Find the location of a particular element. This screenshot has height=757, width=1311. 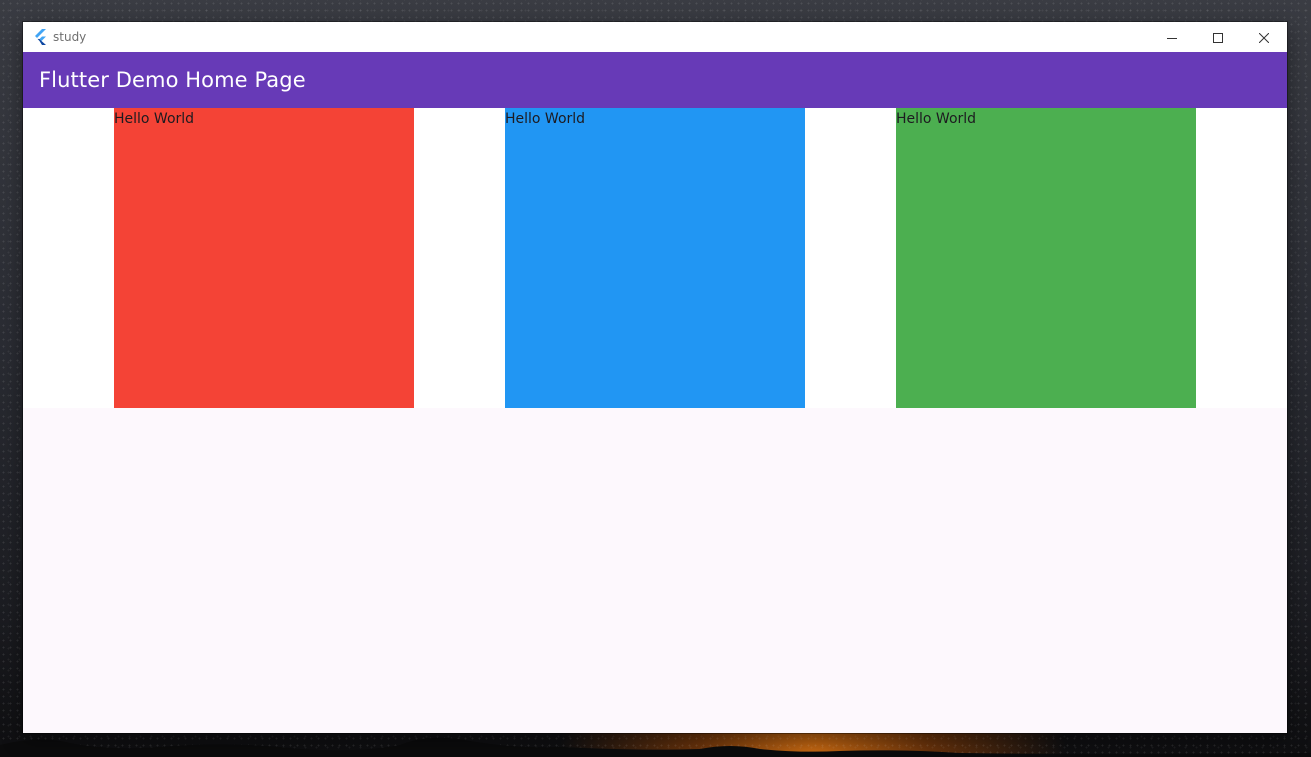

blue-box: Hello World is located at coordinates (655, 258).